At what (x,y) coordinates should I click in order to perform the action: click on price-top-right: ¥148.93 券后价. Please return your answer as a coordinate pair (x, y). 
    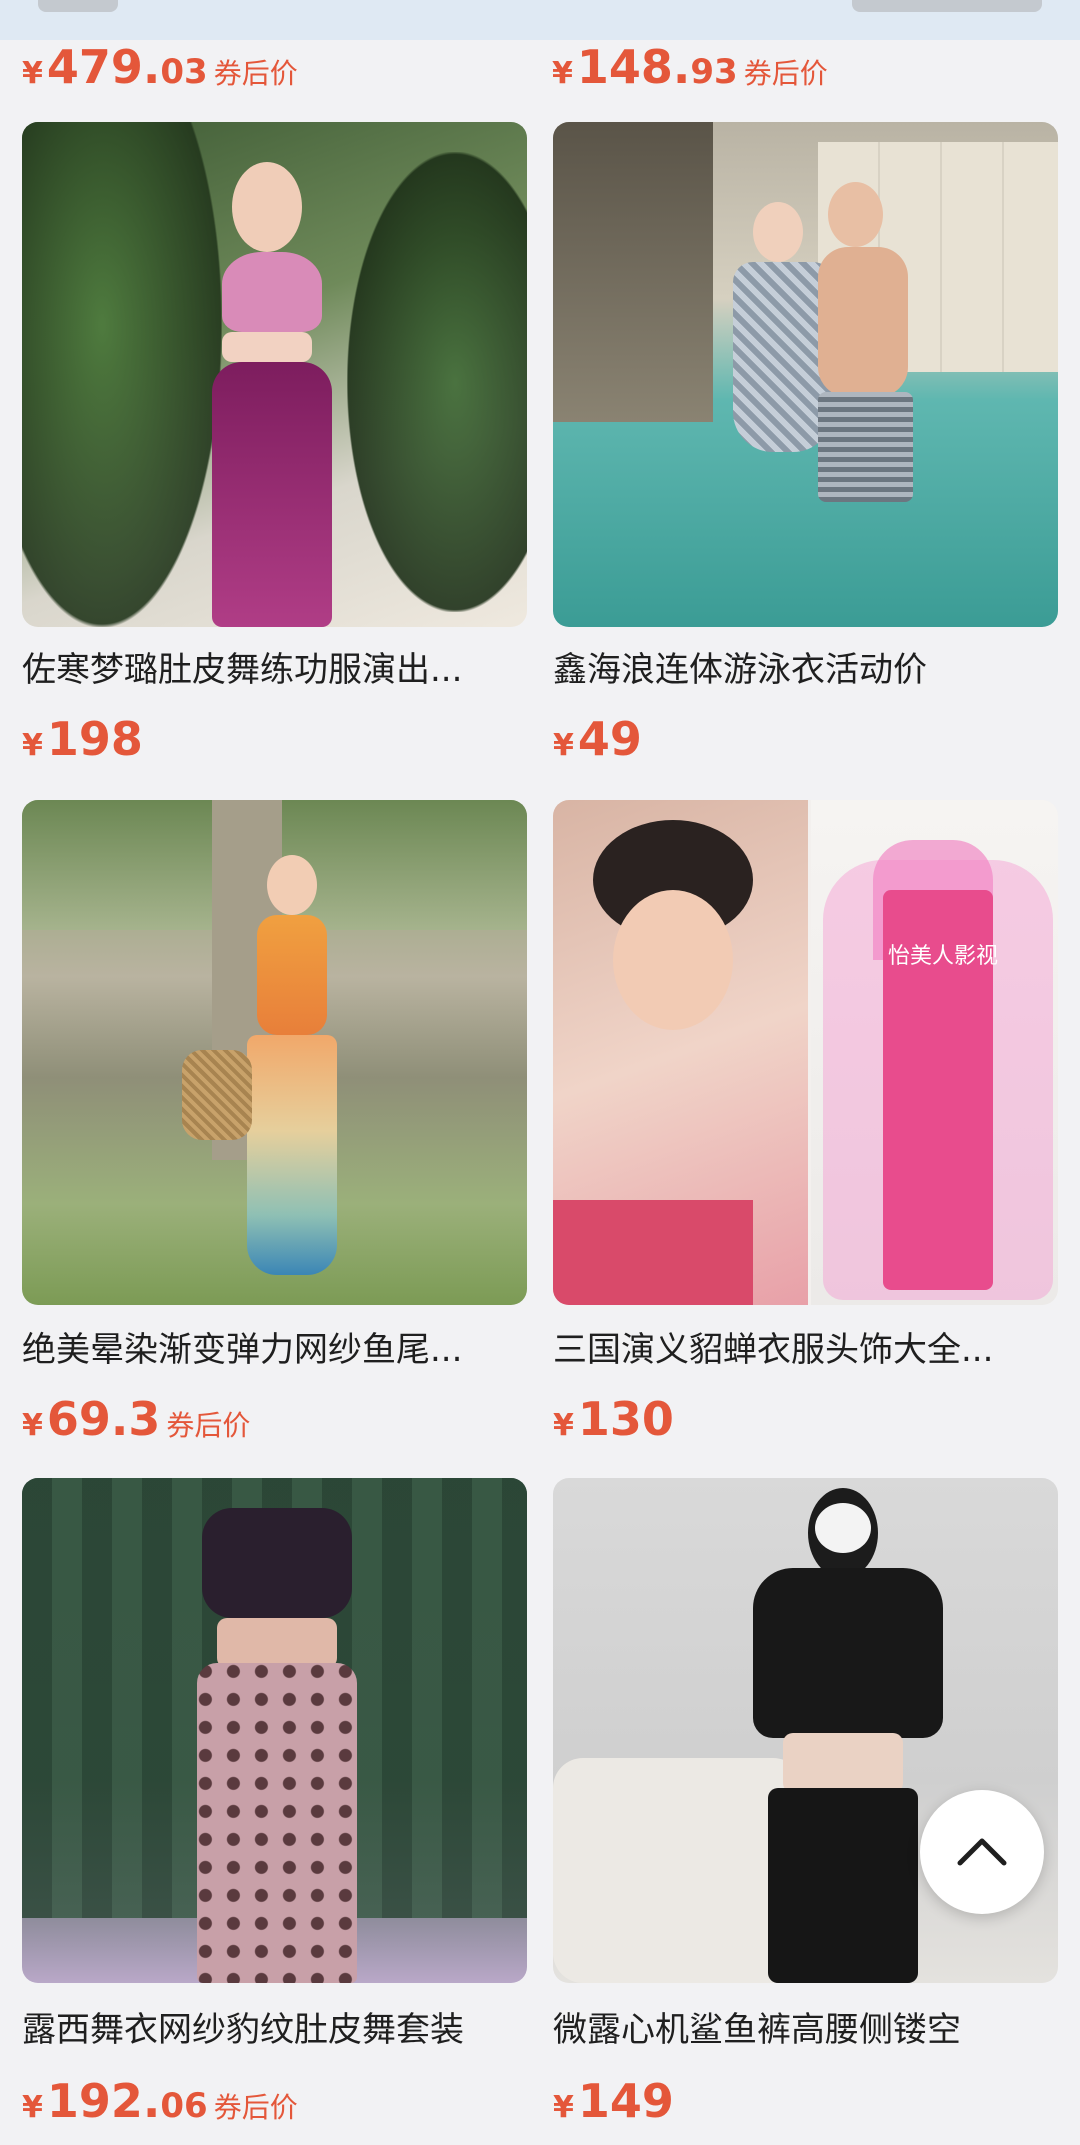
    Looking at the image, I should click on (690, 67).